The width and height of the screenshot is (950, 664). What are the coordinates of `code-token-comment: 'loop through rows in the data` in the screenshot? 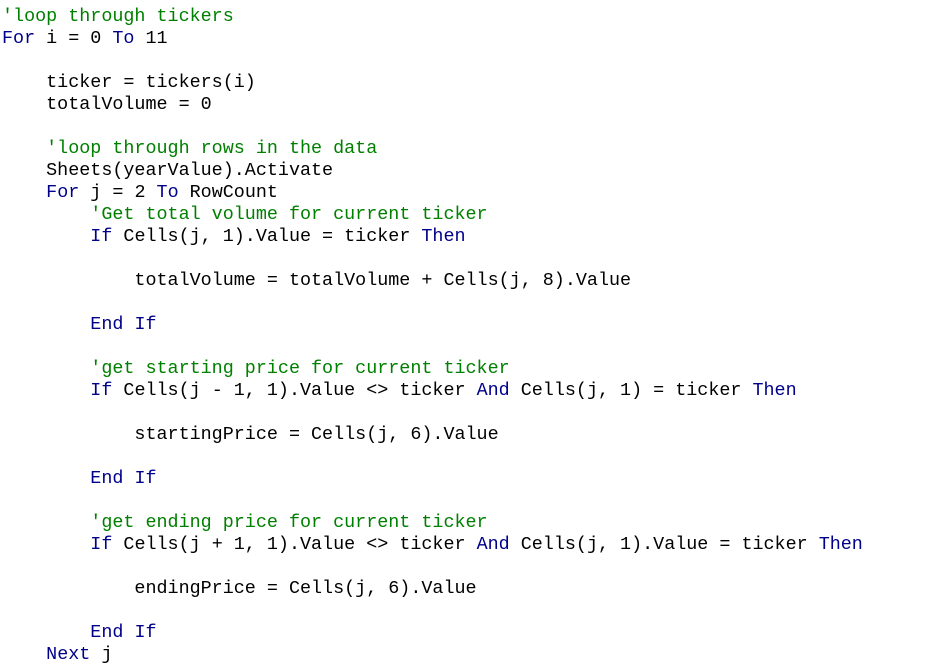 It's located at (190, 148).